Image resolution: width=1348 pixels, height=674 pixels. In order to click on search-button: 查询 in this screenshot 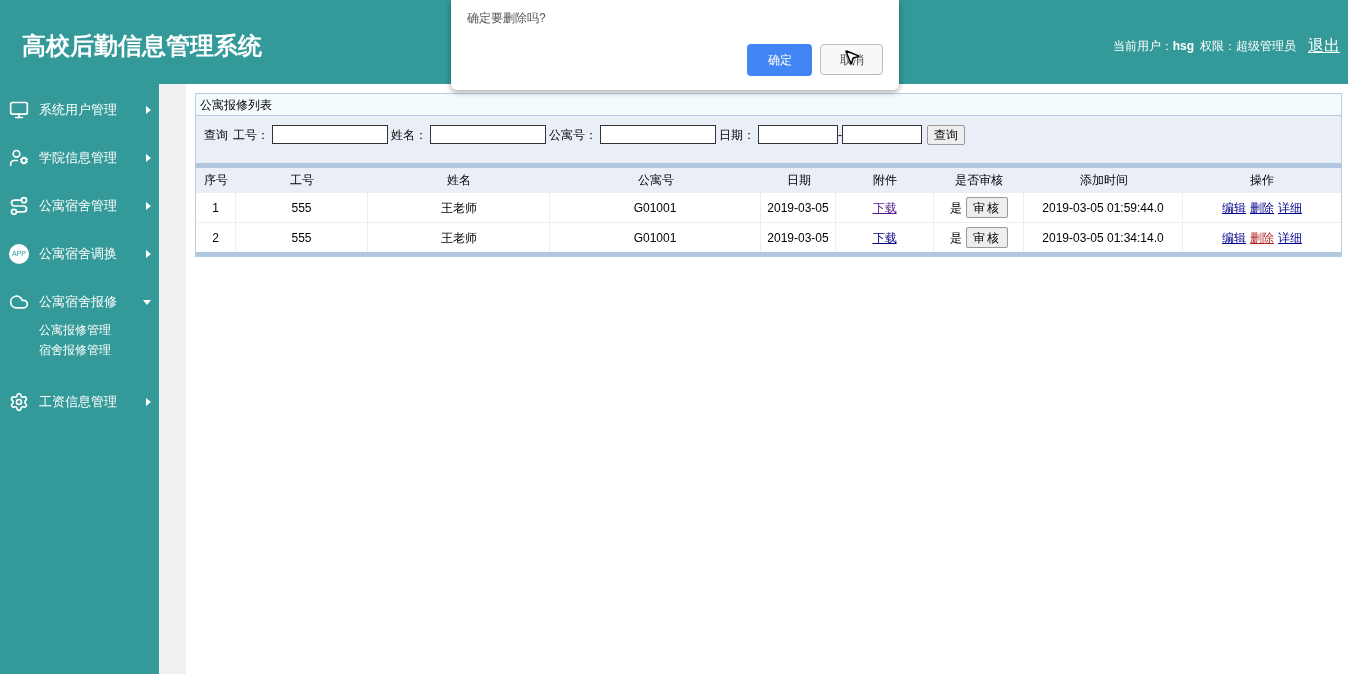, I will do `click(946, 135)`.